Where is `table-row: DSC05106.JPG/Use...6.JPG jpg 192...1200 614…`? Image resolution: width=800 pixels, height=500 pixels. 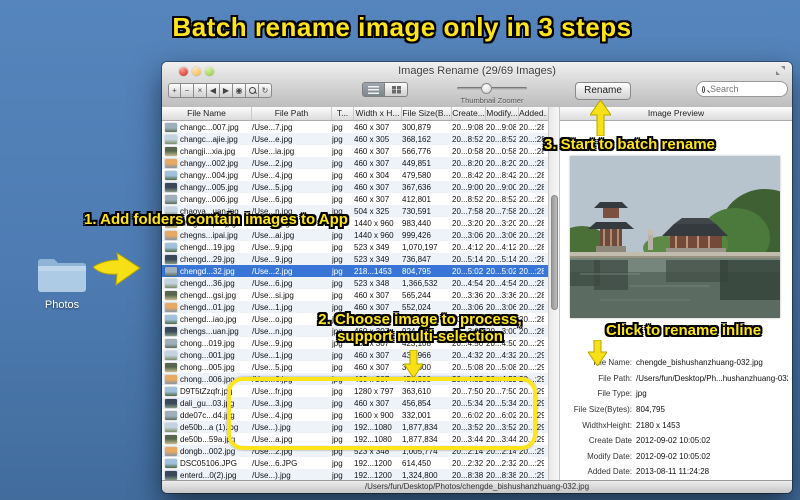 table-row: DSC05106.JPG/Use...6.JPG jpg 192...1200 614… is located at coordinates (355, 463).